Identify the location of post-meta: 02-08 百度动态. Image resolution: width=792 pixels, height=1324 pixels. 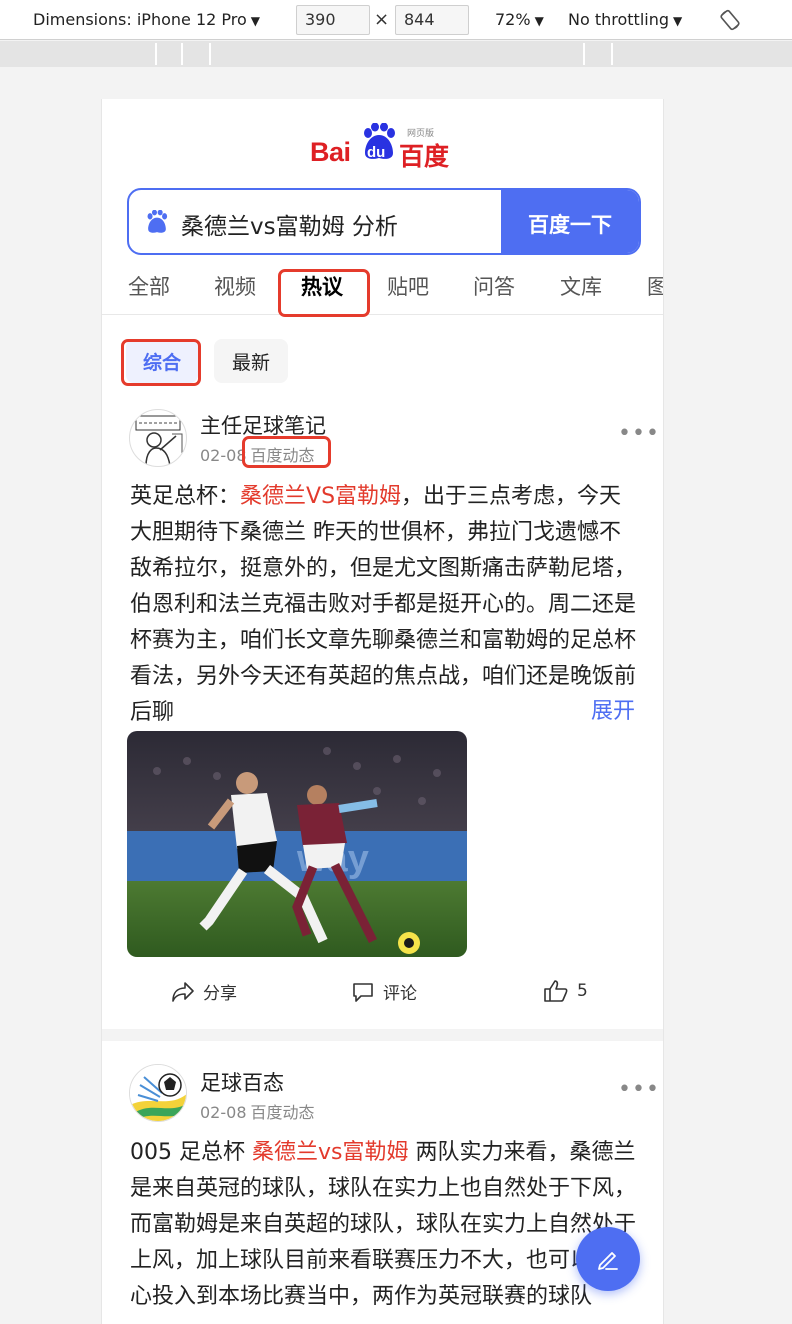
(257, 1111).